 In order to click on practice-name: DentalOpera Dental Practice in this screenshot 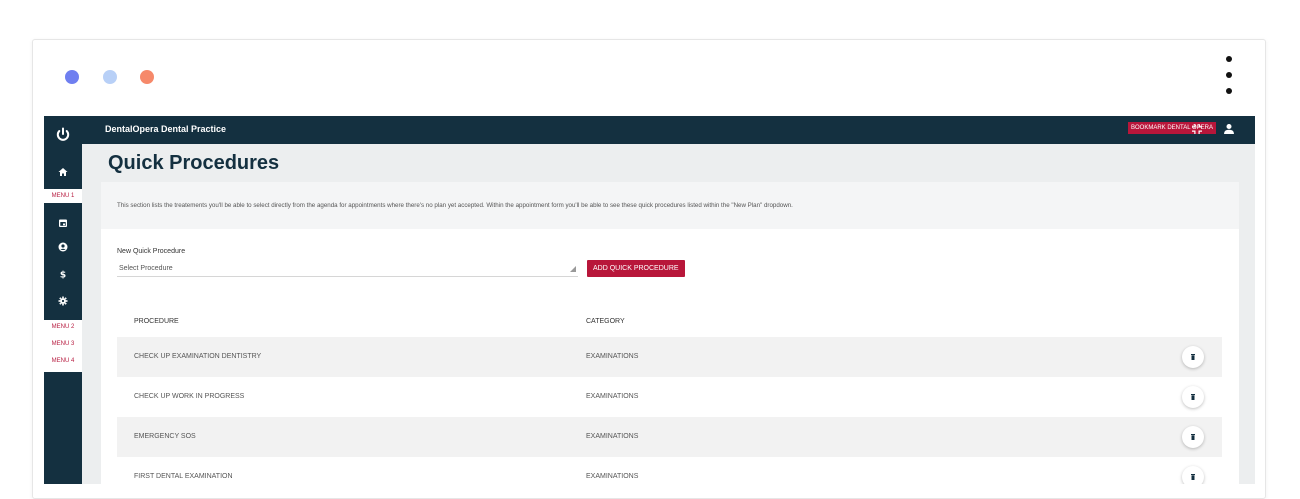, I will do `click(166, 129)`.